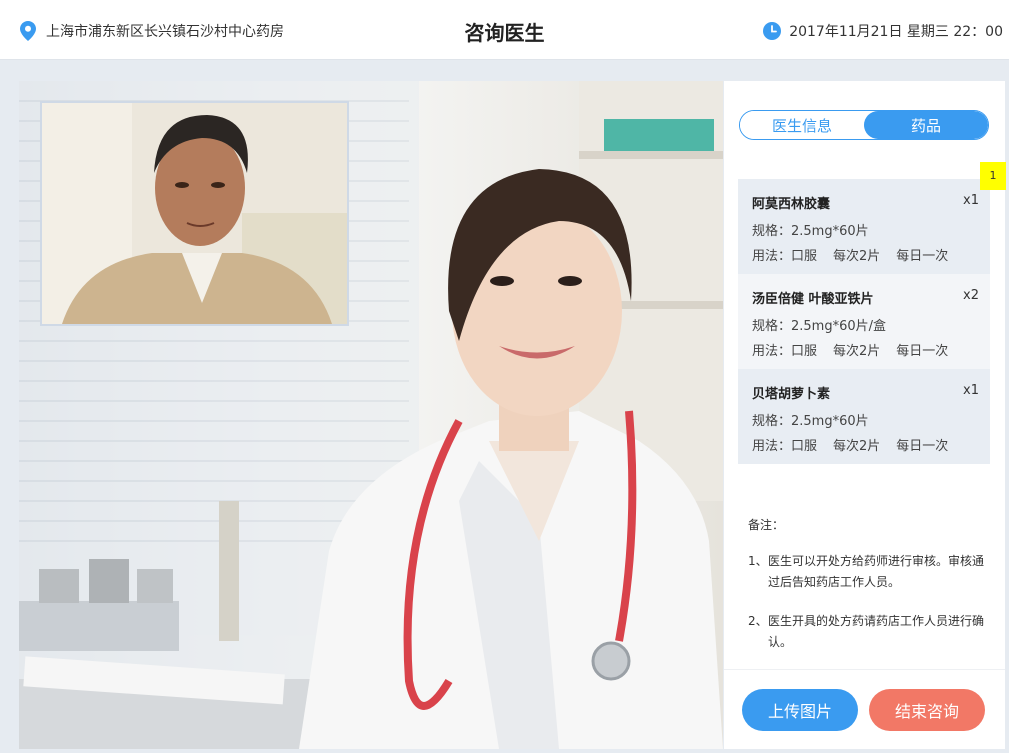 The height and width of the screenshot is (753, 1009). I want to click on note-text: 医生可以开处方给药师进行审核。审核通过后告知药店工作人员。, so click(876, 571).